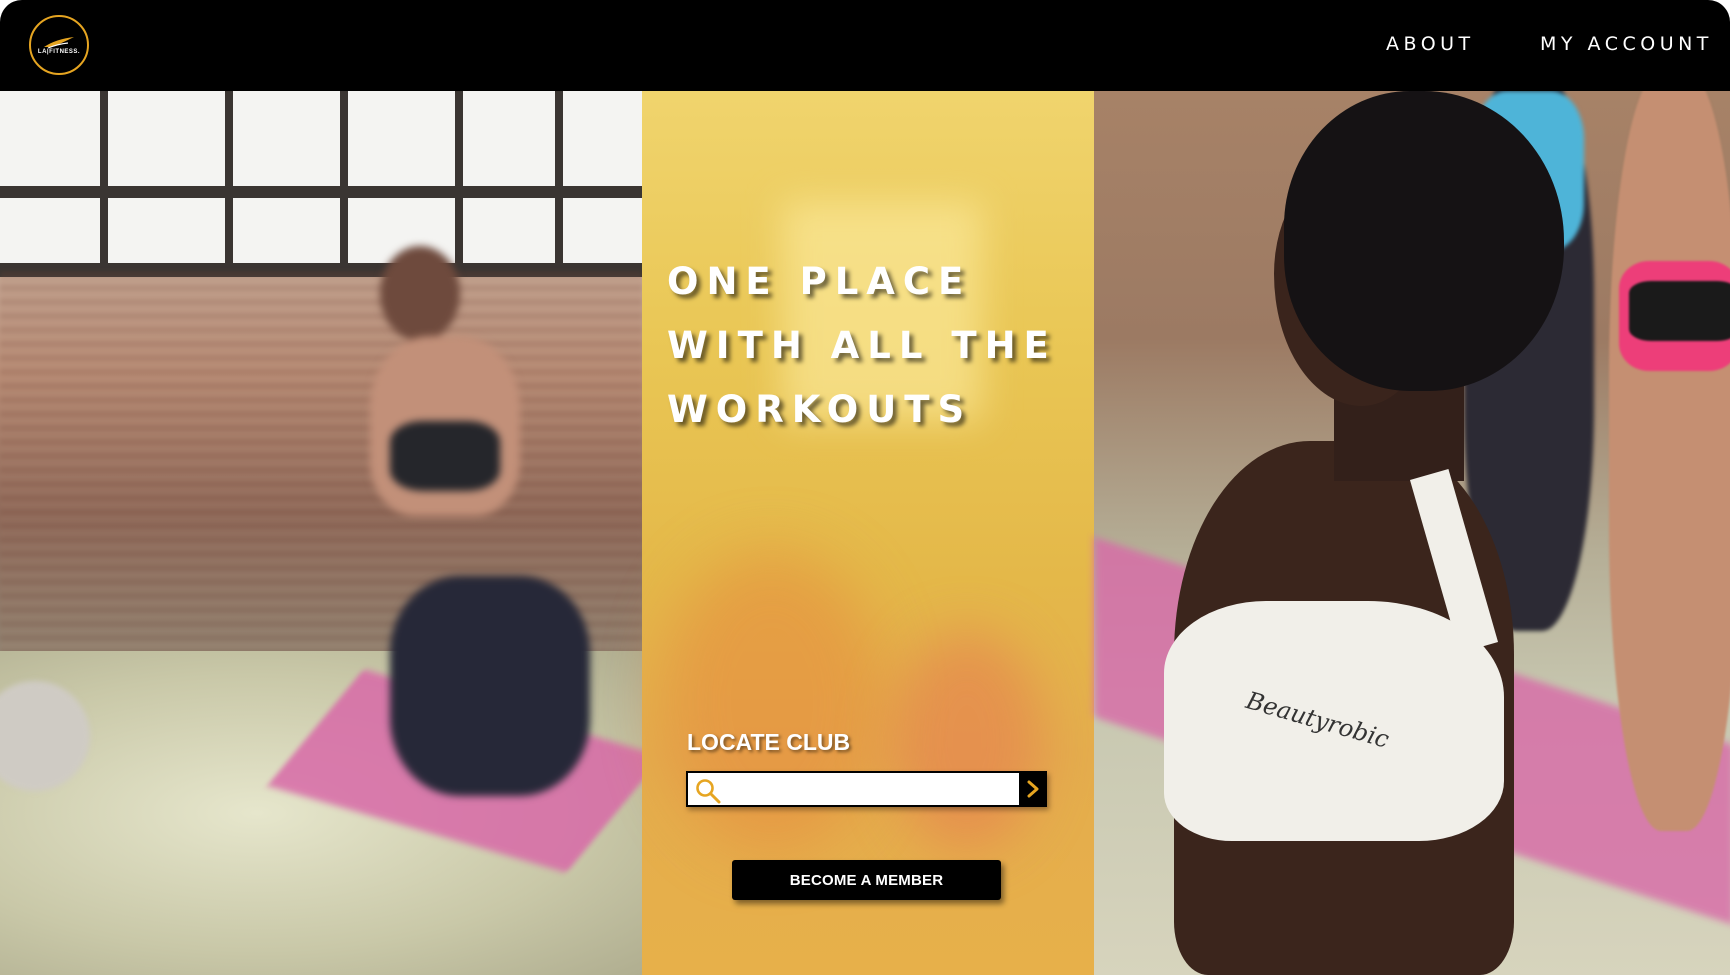 Image resolution: width=1730 pixels, height=975 pixels. What do you see at coordinates (1430, 44) in the screenshot?
I see `nav-about-link: ABOUT` at bounding box center [1430, 44].